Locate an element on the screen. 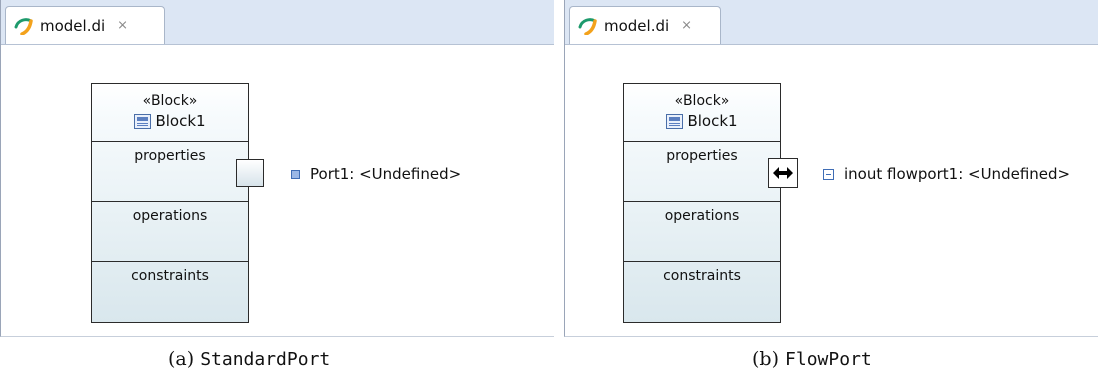 This screenshot has height=380, width=1098. port-label-text: Port1: <Undefined> is located at coordinates (386, 174).